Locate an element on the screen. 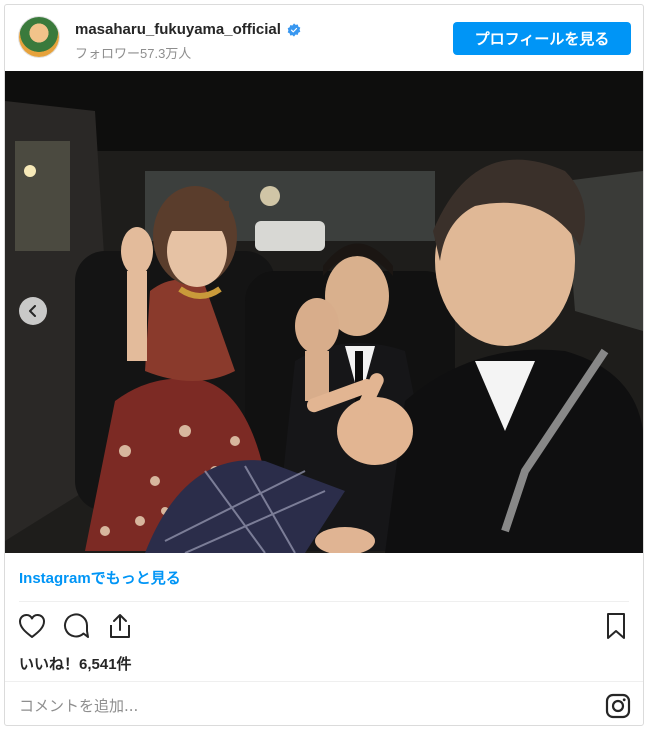 This screenshot has height=731, width=650. comment-icon is located at coordinates (76, 626).